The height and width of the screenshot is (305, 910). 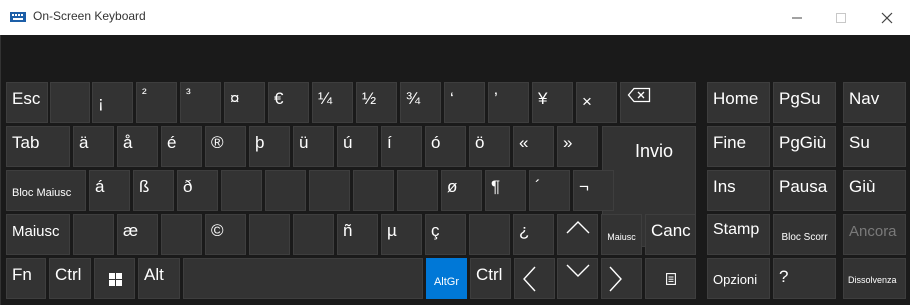 I want to click on title-bar: On-Screen Keyboard, so click(x=455, y=18).